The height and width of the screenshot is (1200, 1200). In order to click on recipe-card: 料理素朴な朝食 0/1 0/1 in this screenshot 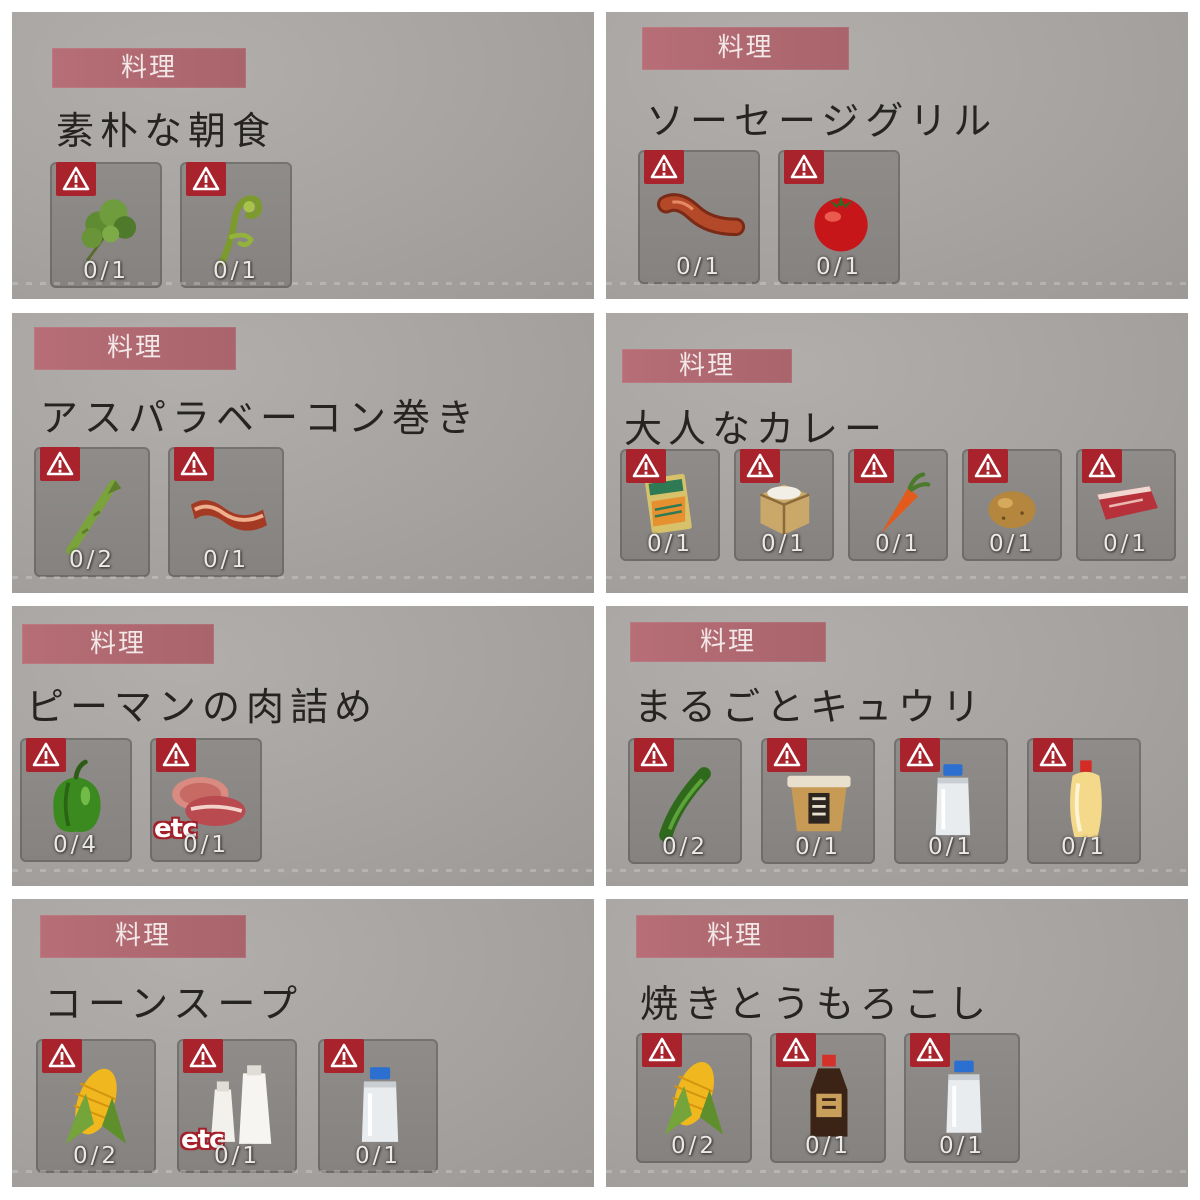, I will do `click(303, 155)`.